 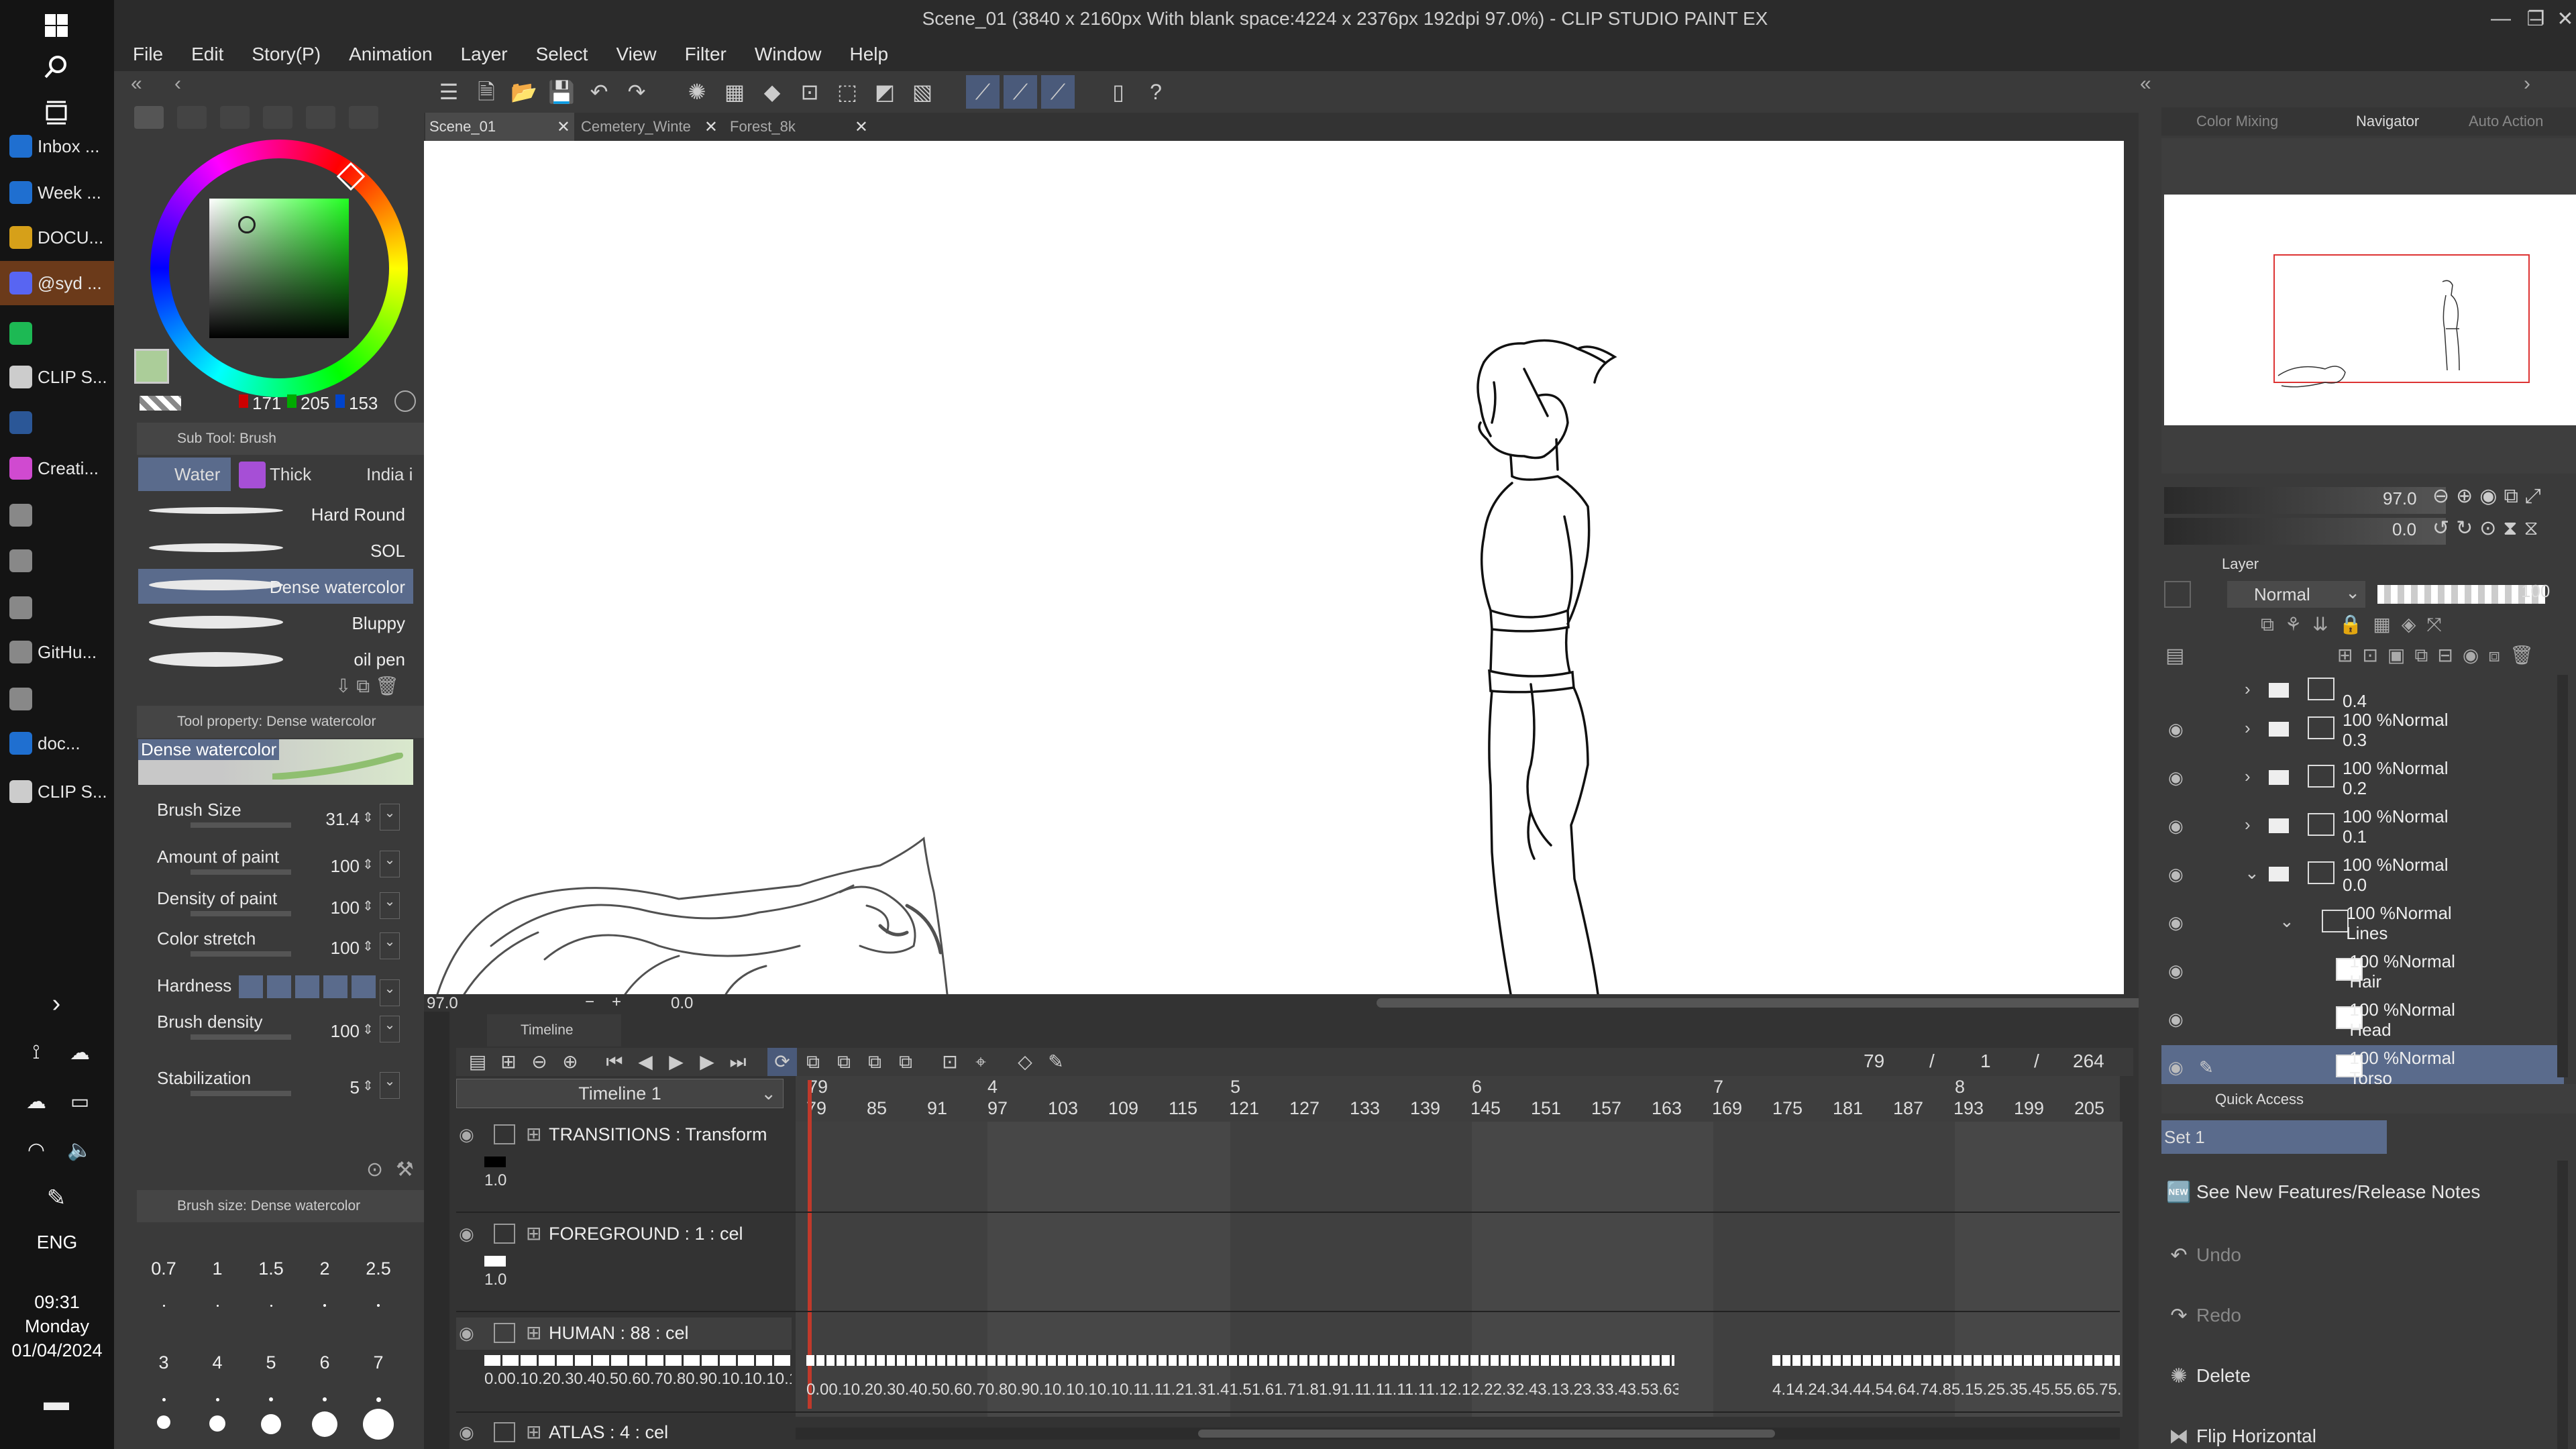 I want to click on brush-size-preset: 1, so click(x=217, y=1268).